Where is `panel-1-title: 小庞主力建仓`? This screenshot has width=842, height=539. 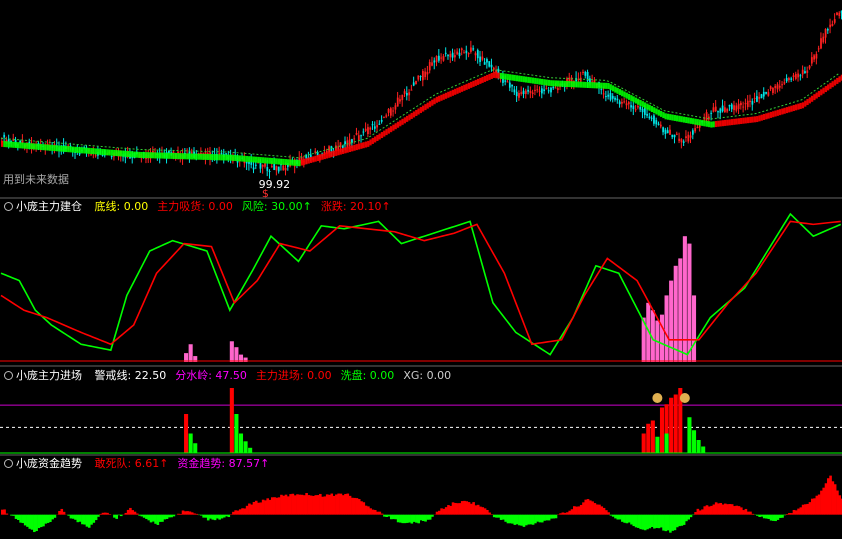 panel-1-title: 小庞主力建仓 is located at coordinates (49, 206).